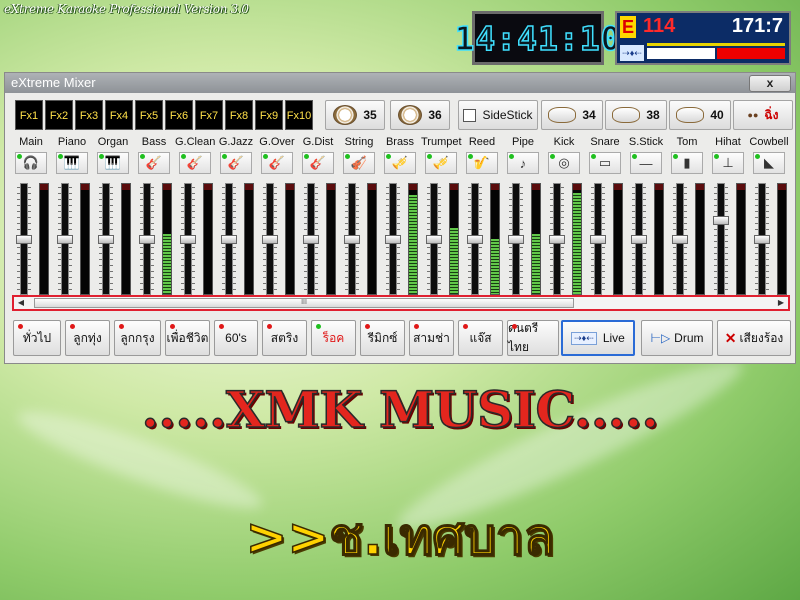 This screenshot has width=800, height=600. I want to click on guitar-distortion-icon-glyph: 🎸, so click(318, 162).